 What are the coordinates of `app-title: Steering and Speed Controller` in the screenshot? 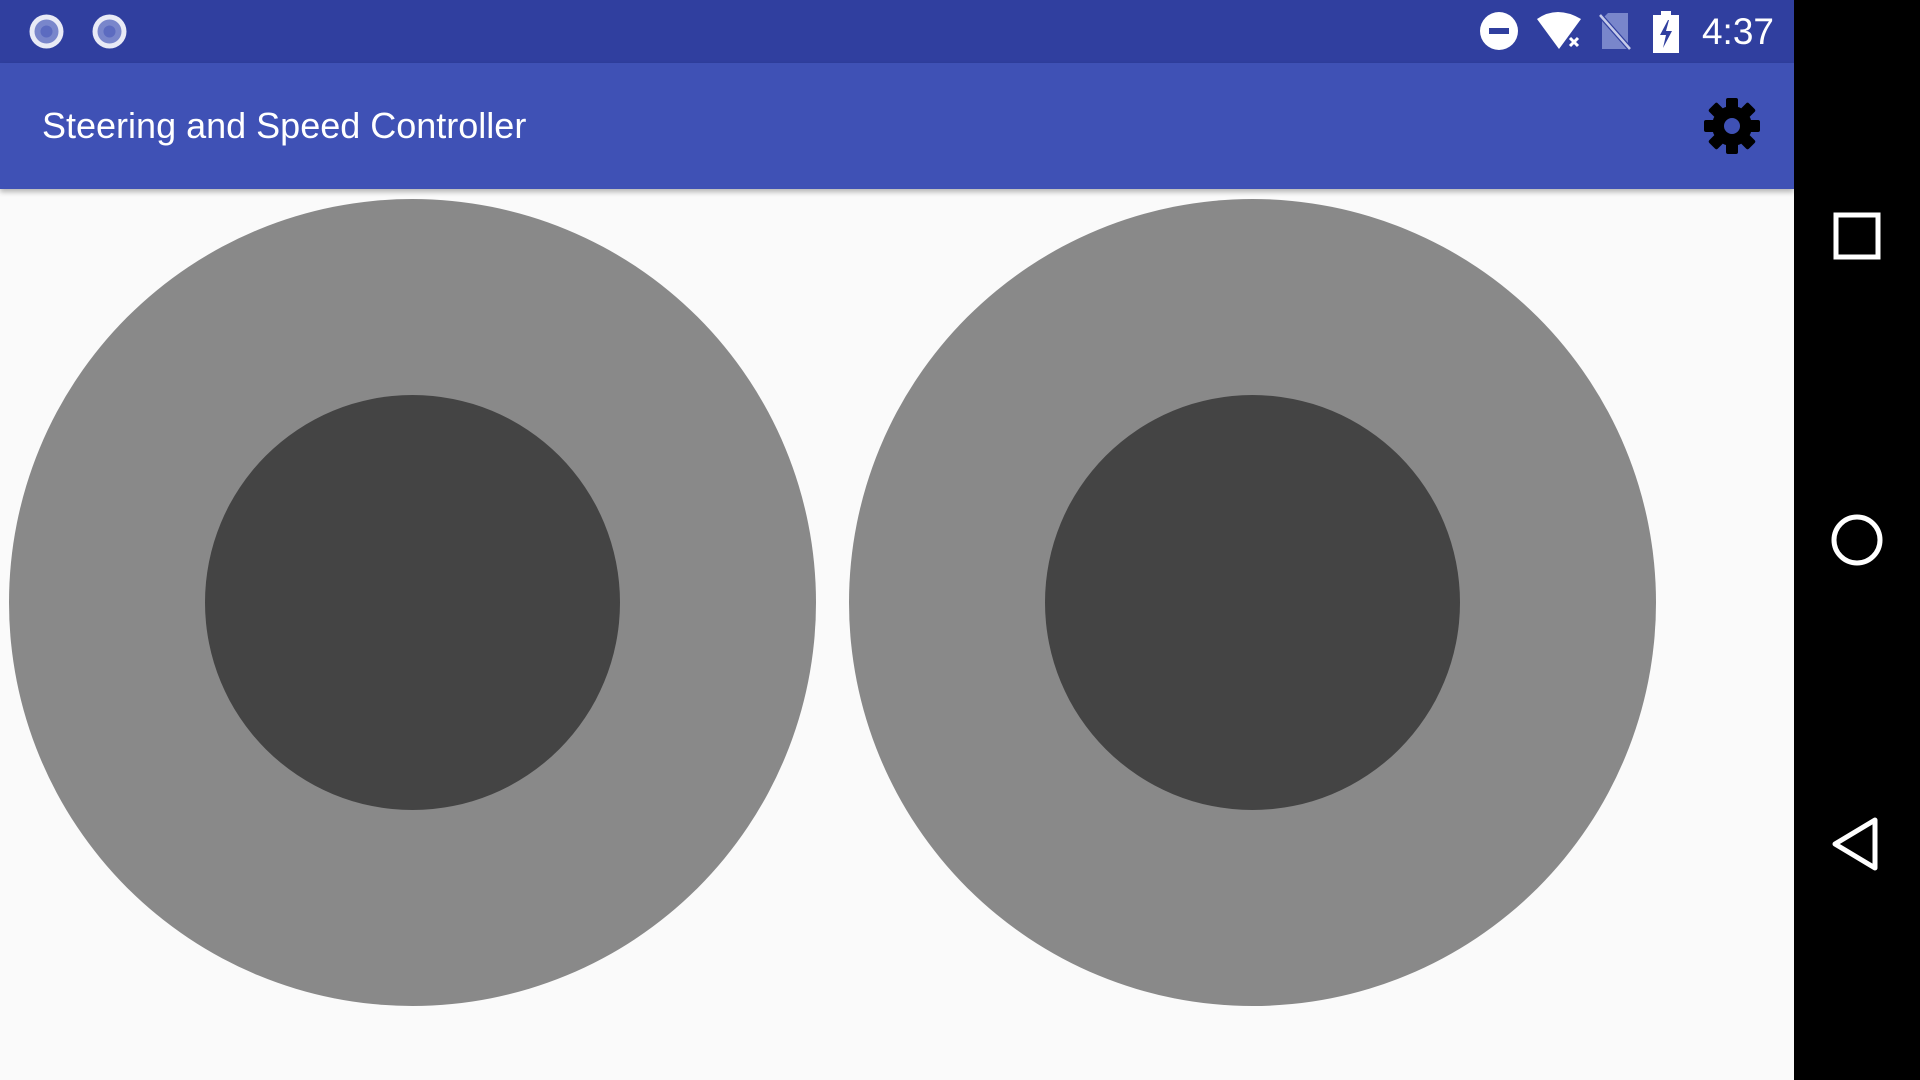 It's located at (284, 125).